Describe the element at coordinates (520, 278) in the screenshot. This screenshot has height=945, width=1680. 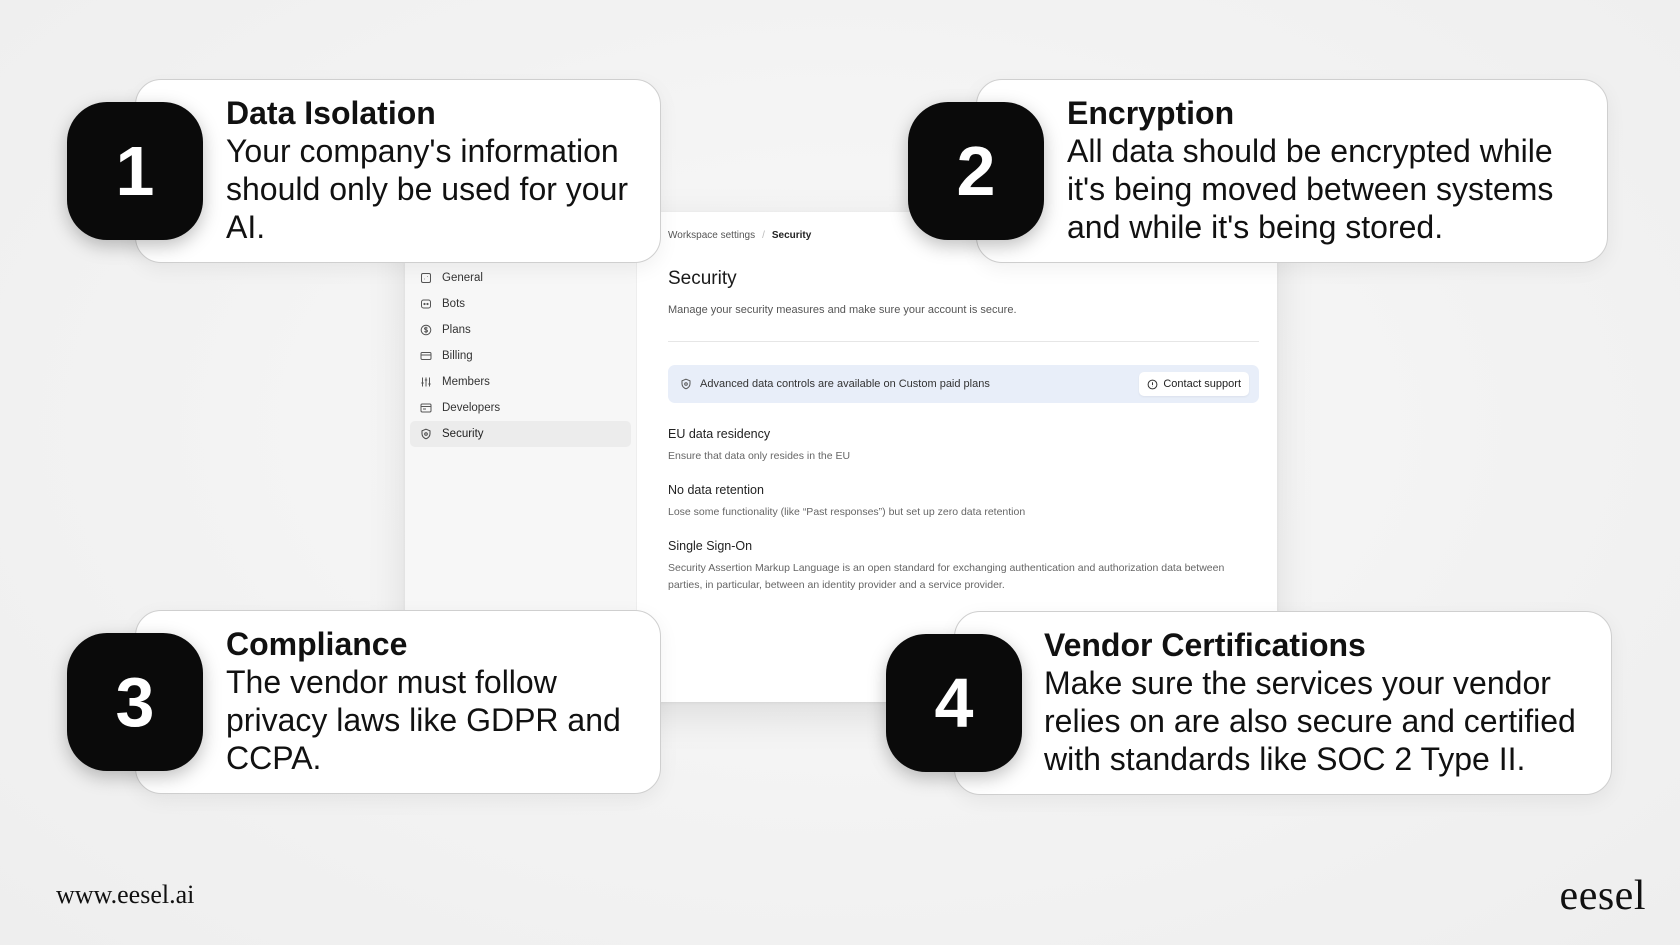
I see `sidebar-item-general: General` at that location.